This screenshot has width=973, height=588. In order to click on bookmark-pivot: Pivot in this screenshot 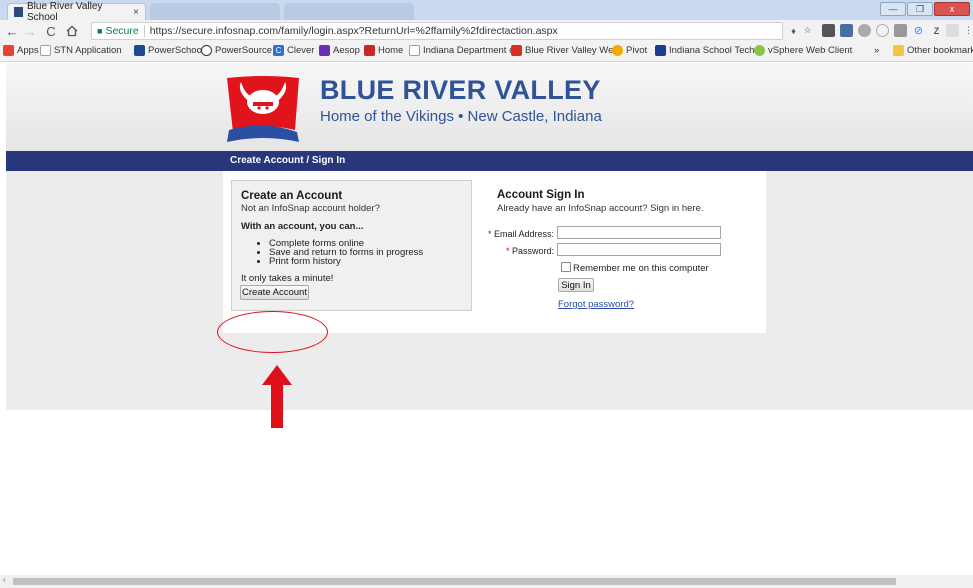, I will do `click(629, 50)`.